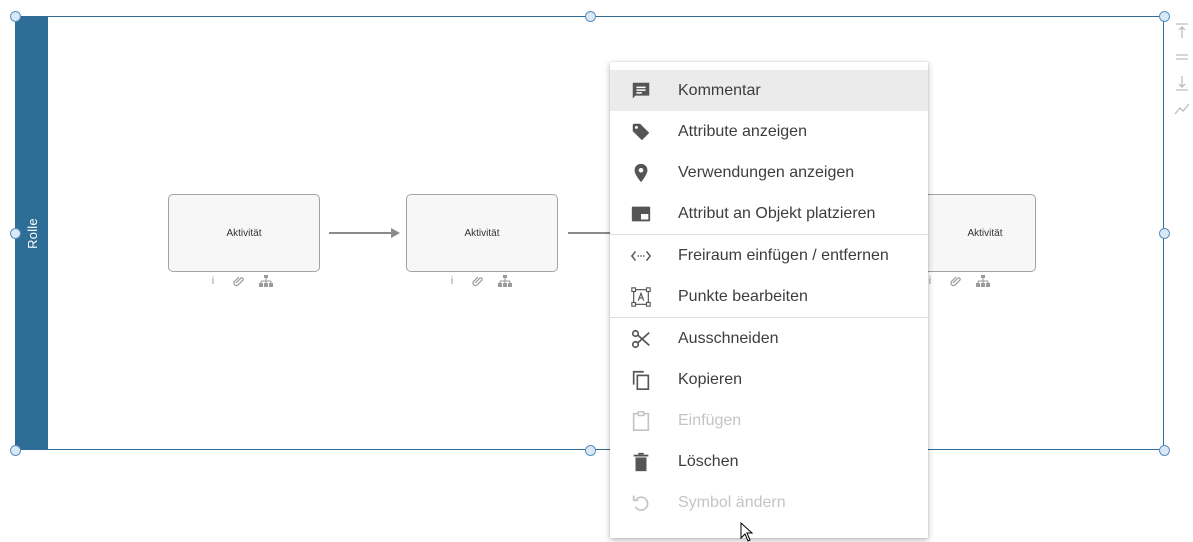 The height and width of the screenshot is (542, 1193). Describe the element at coordinates (641, 132) in the screenshot. I see `tag-icon` at that location.